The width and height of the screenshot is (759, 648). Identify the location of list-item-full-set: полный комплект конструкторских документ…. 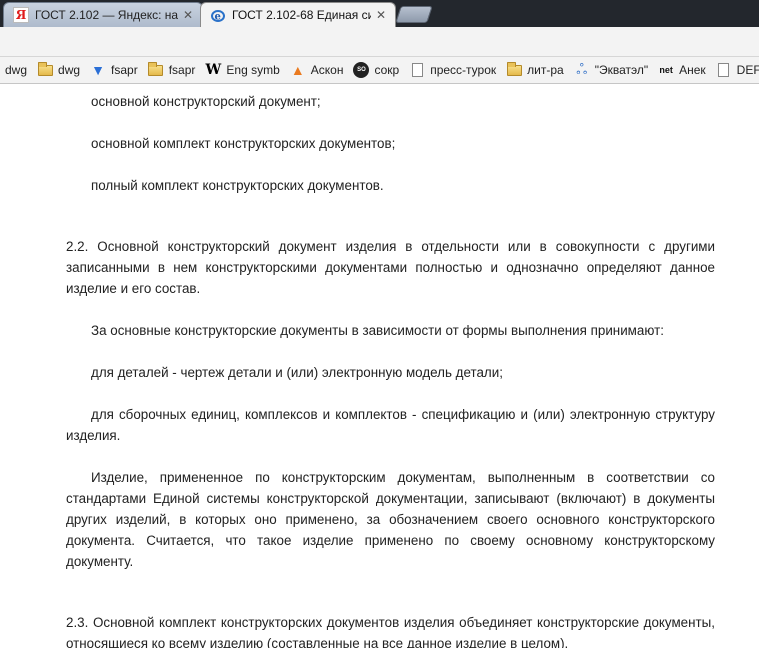
(237, 185).